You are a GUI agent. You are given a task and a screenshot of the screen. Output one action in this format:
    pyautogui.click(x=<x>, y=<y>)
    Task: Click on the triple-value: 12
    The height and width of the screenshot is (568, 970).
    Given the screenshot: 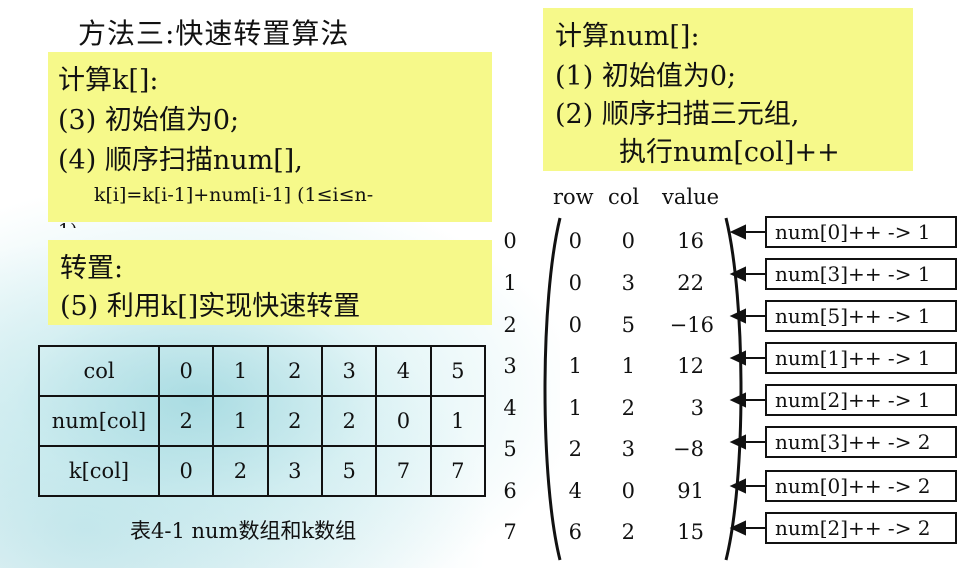 What is the action you would take?
    pyautogui.click(x=690, y=366)
    